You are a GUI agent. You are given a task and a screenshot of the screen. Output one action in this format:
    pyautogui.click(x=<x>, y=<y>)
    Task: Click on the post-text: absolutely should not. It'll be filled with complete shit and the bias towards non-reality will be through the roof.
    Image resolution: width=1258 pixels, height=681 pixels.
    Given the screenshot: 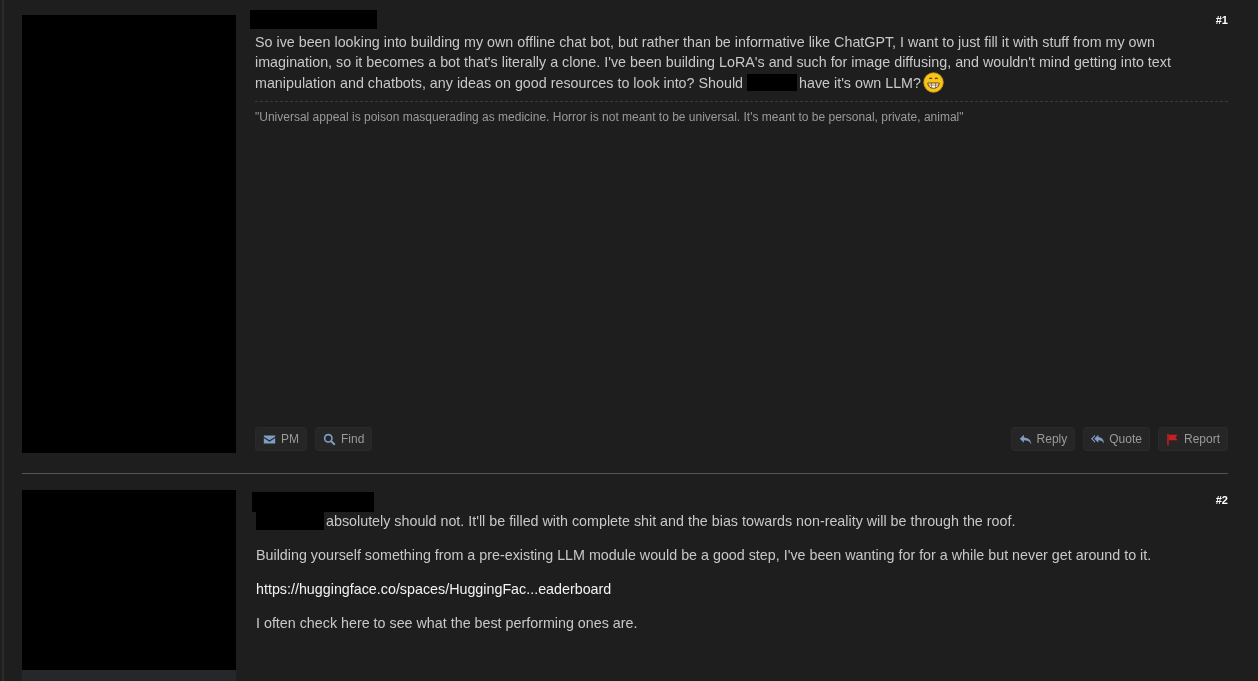 What is the action you would take?
    pyautogui.click(x=671, y=521)
    